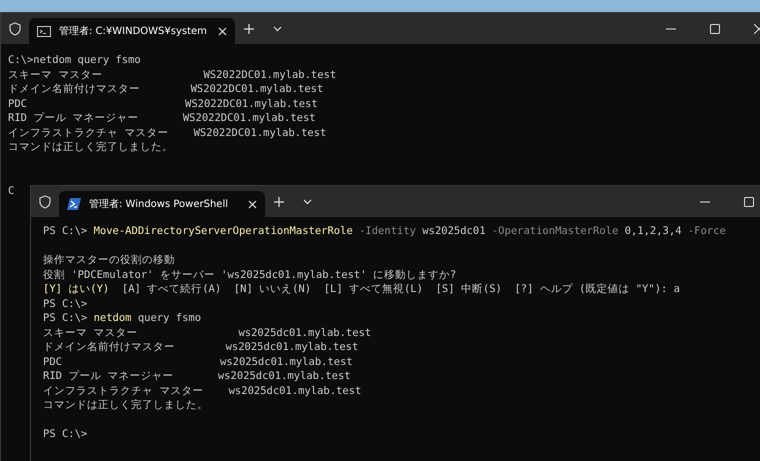 The height and width of the screenshot is (461, 760). What do you see at coordinates (453, 231) in the screenshot?
I see `terminal-text: ws2025dc01` at bounding box center [453, 231].